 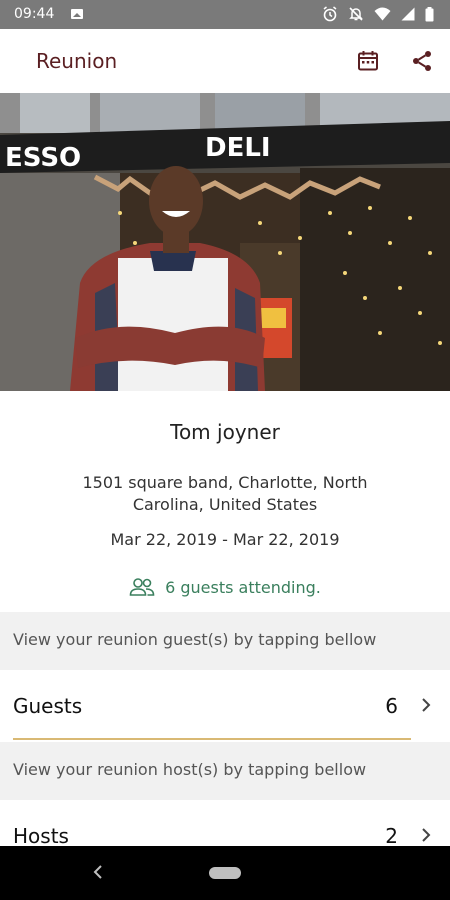 I want to click on share-icon, so click(x=422, y=61).